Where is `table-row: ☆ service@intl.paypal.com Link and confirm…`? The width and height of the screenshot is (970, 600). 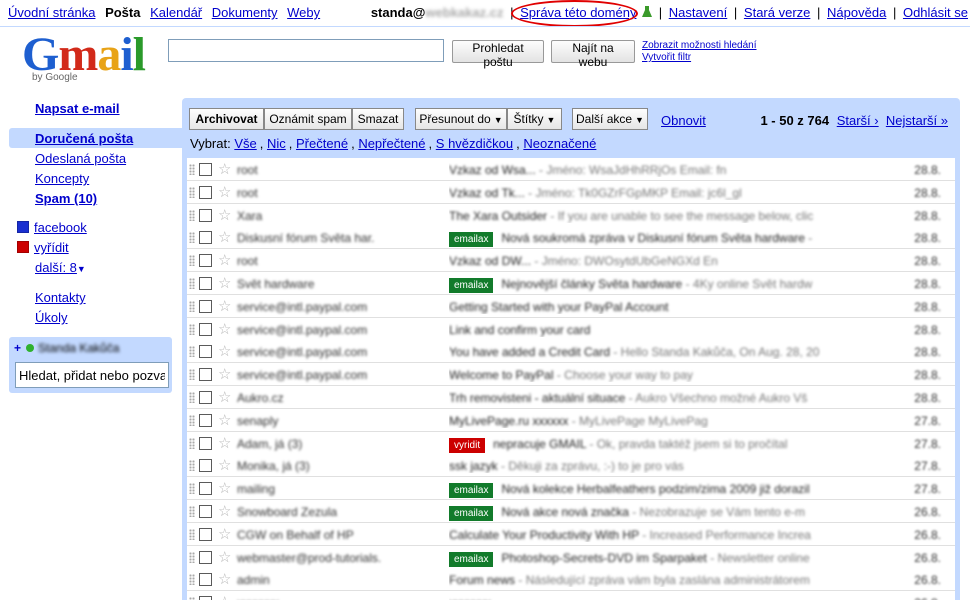
table-row: ☆ service@intl.paypal.com Link and confirm… is located at coordinates (571, 329).